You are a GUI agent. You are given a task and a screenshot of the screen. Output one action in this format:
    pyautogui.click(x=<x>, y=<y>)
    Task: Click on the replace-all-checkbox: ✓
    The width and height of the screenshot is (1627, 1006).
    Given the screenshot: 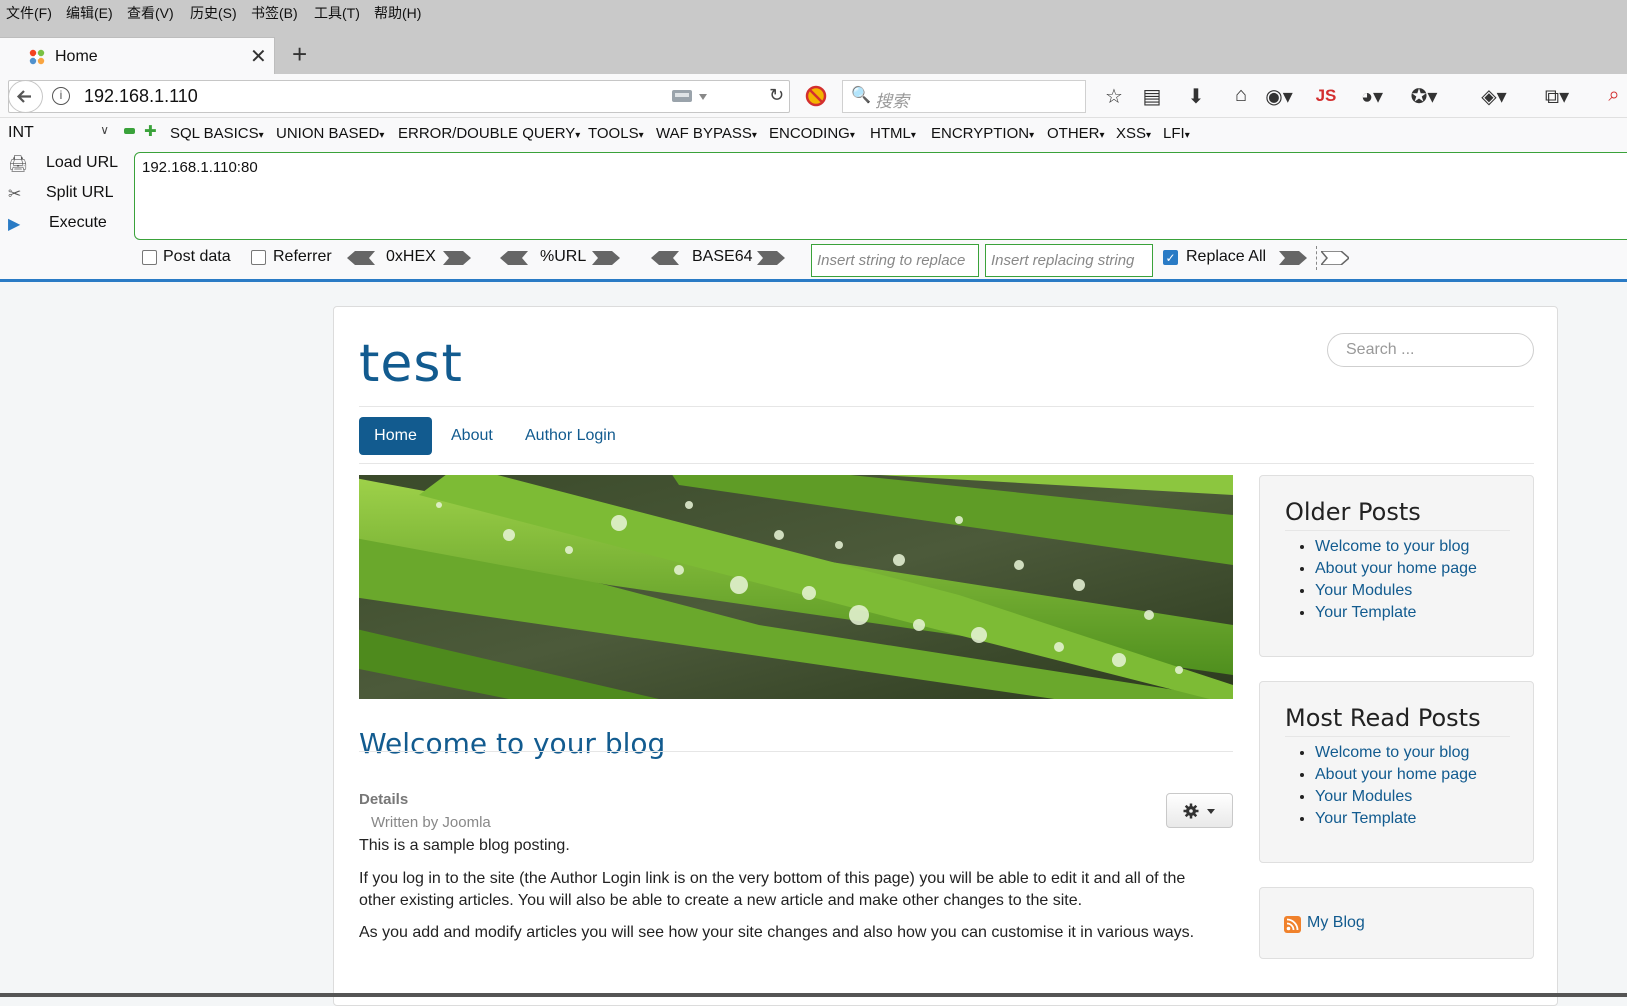 What is the action you would take?
    pyautogui.click(x=1170, y=257)
    